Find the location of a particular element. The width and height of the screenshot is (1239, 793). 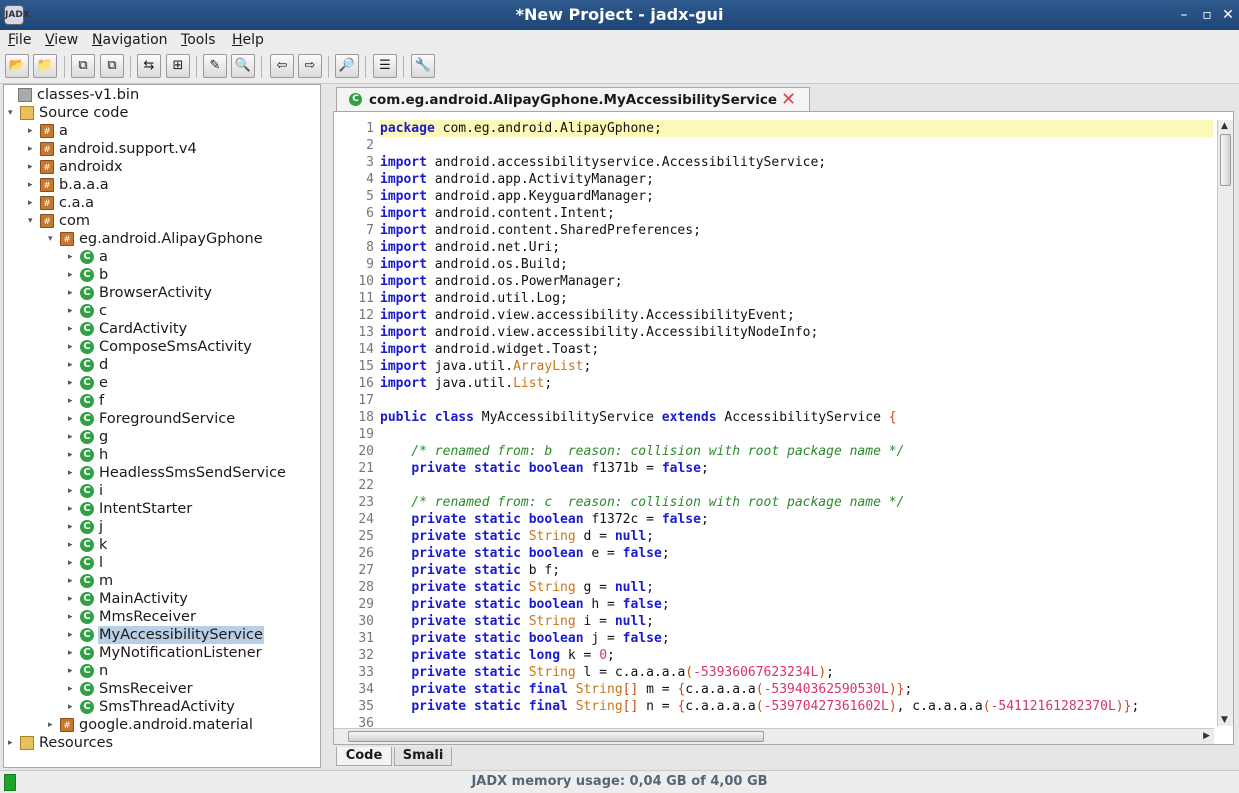

scroll-right-icon: ▶ is located at coordinates (1206, 736).